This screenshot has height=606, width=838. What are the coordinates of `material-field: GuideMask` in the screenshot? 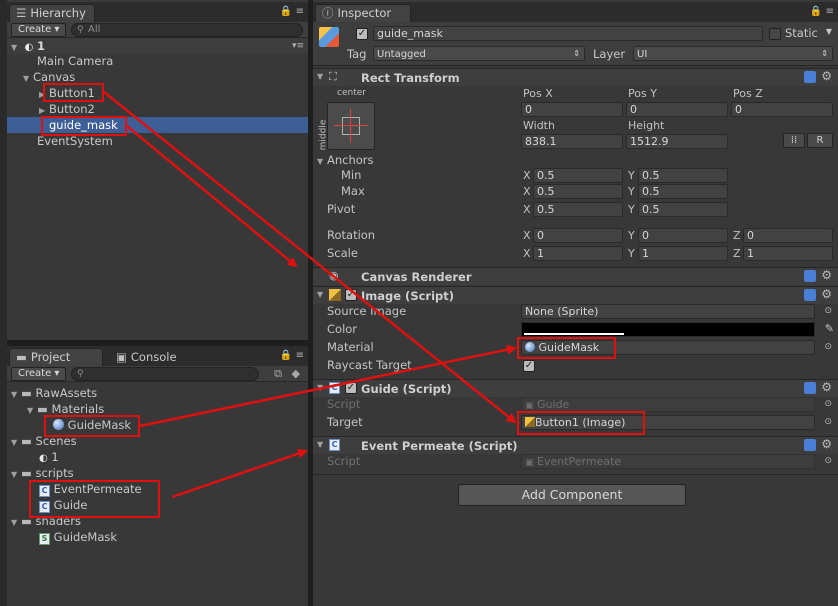 It's located at (668, 347).